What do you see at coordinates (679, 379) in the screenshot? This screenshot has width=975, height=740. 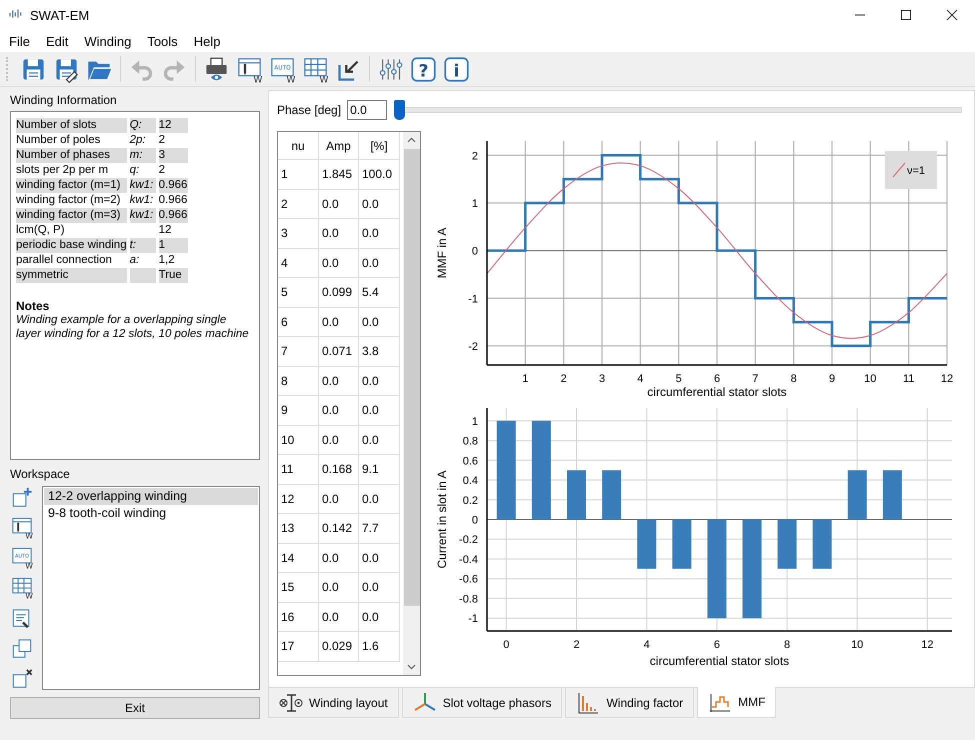 I see `tick-label: 5` at bounding box center [679, 379].